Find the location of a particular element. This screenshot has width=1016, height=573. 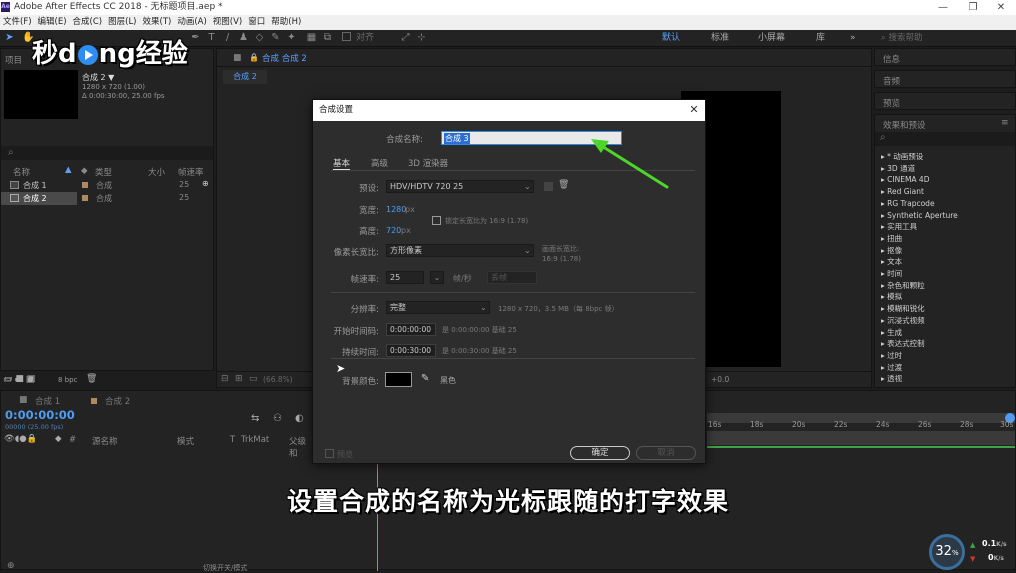

effects-category: ▸ 生成 is located at coordinates (891, 333).